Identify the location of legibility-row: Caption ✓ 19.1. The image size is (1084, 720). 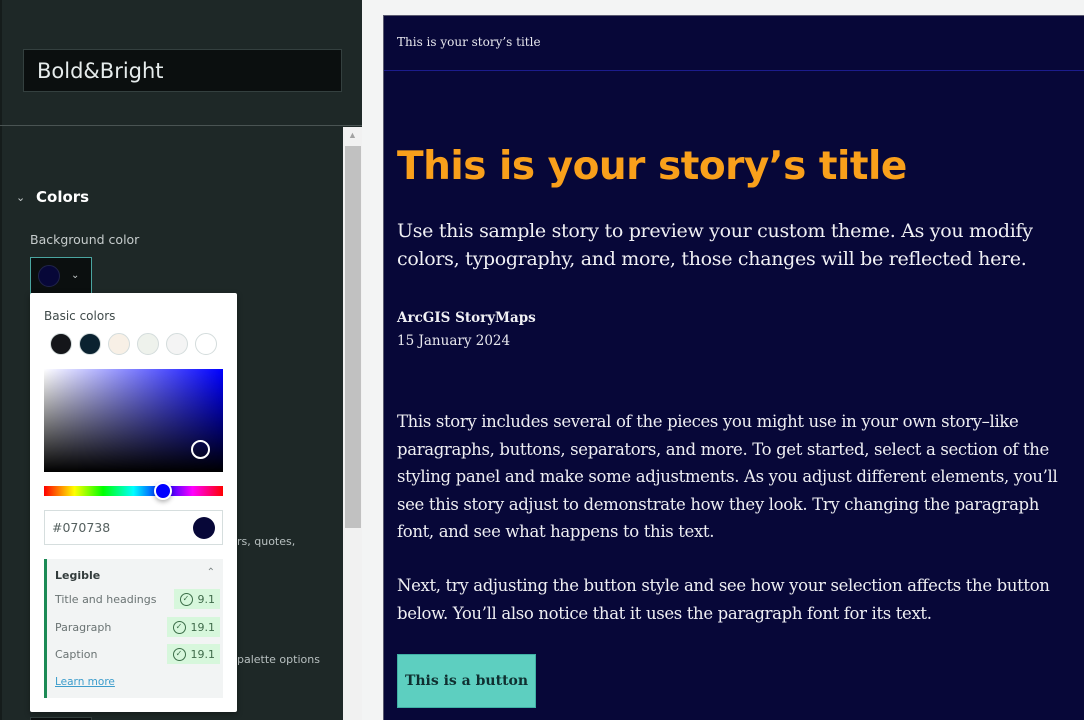
(137, 654).